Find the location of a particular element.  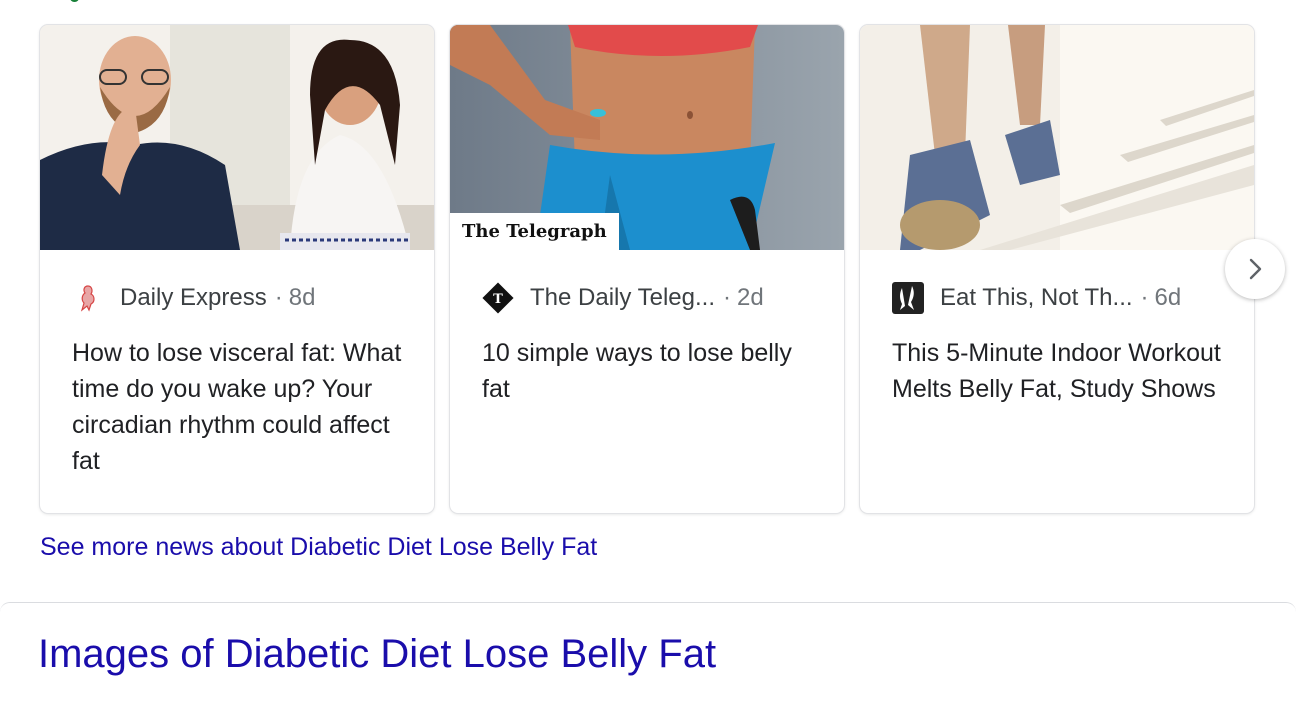

news-source-row: T The Daily Teleg... · 2d is located at coordinates (623, 298).